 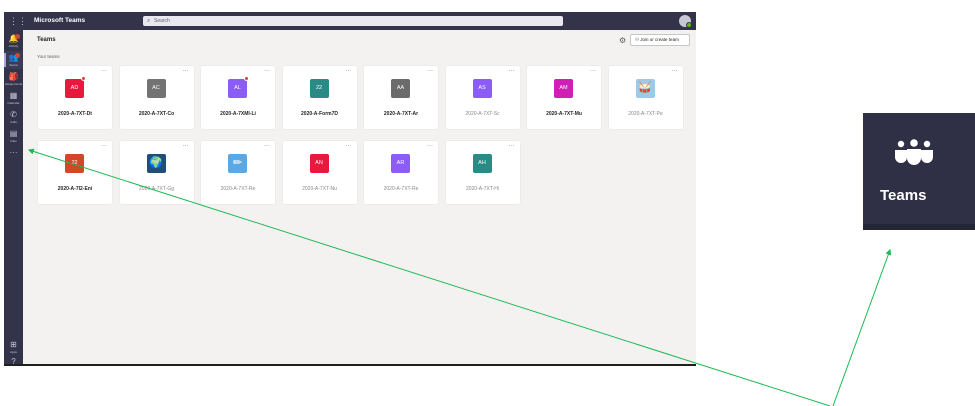 I want to click on arrow-to-teams-inset, so click(x=862, y=327).